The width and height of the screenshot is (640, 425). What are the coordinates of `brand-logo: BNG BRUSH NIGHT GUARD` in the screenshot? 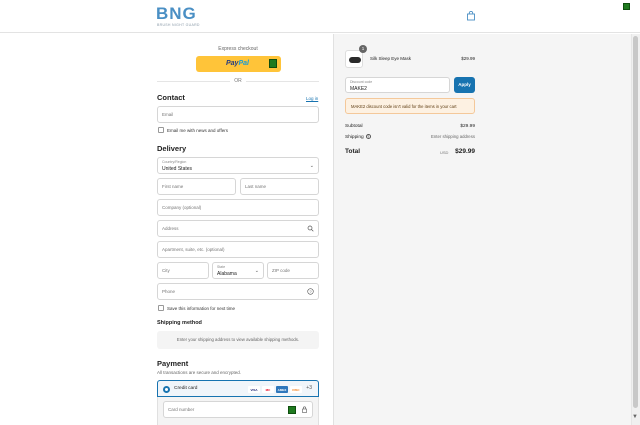 It's located at (178, 16).